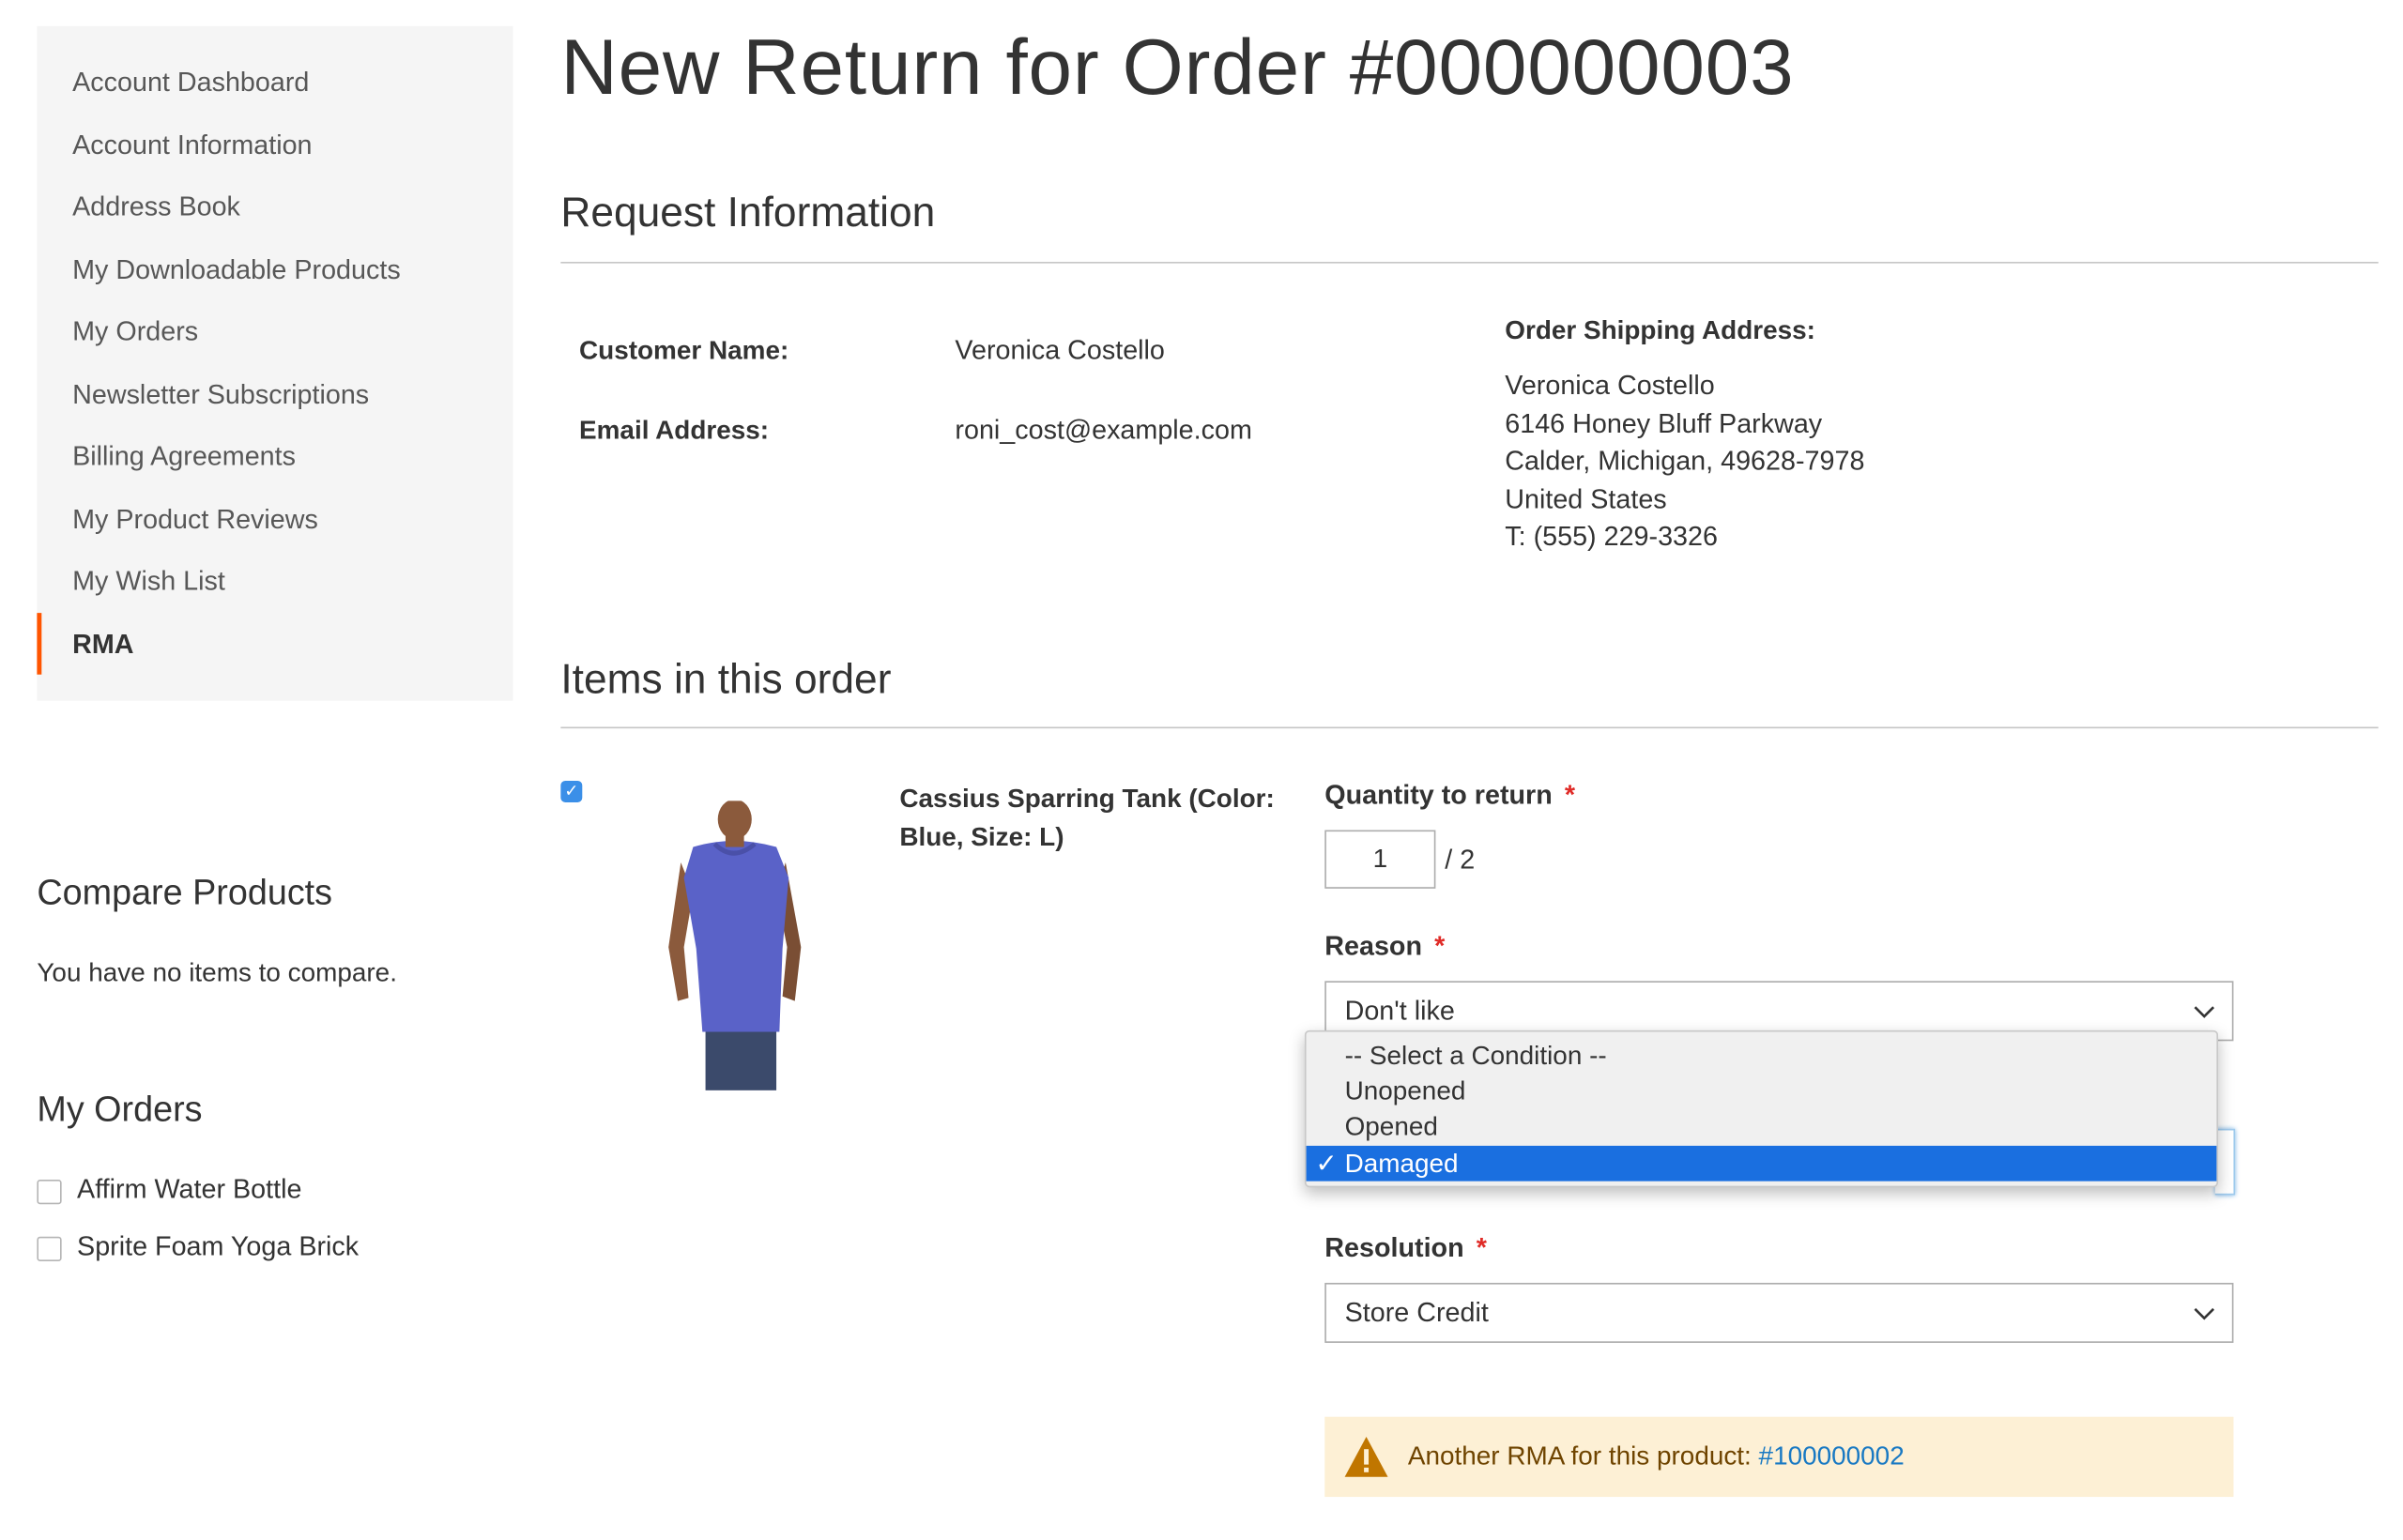 Image resolution: width=2403 pixels, height=1540 pixels. What do you see at coordinates (1060, 349) in the screenshot?
I see `customer-name-value: Veronica Costello` at bounding box center [1060, 349].